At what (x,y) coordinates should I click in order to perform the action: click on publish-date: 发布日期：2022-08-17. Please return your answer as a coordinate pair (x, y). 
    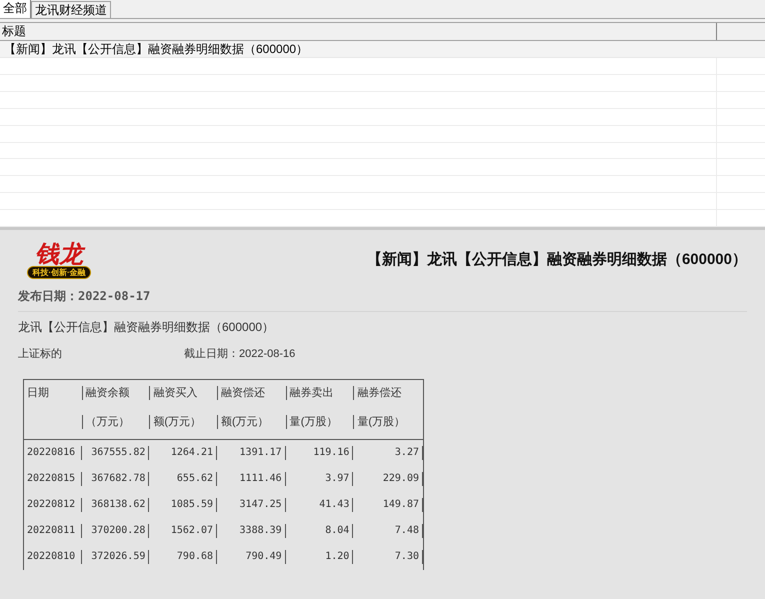
    Looking at the image, I should click on (85, 296).